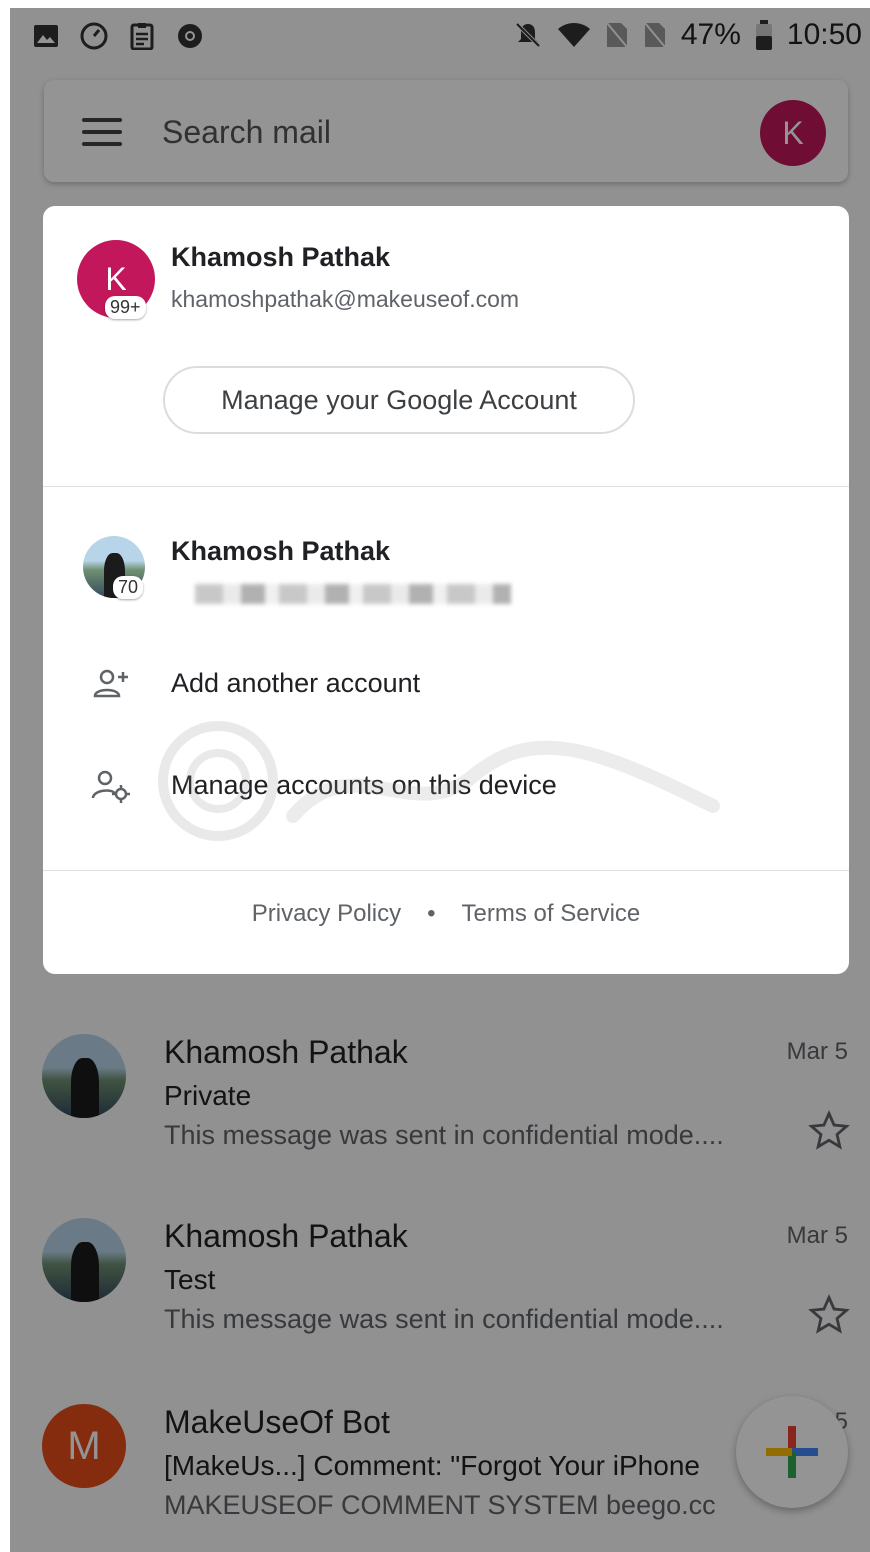 The image size is (870, 1552). What do you see at coordinates (551, 914) in the screenshot?
I see `terms-of-service-link: Terms of Service` at bounding box center [551, 914].